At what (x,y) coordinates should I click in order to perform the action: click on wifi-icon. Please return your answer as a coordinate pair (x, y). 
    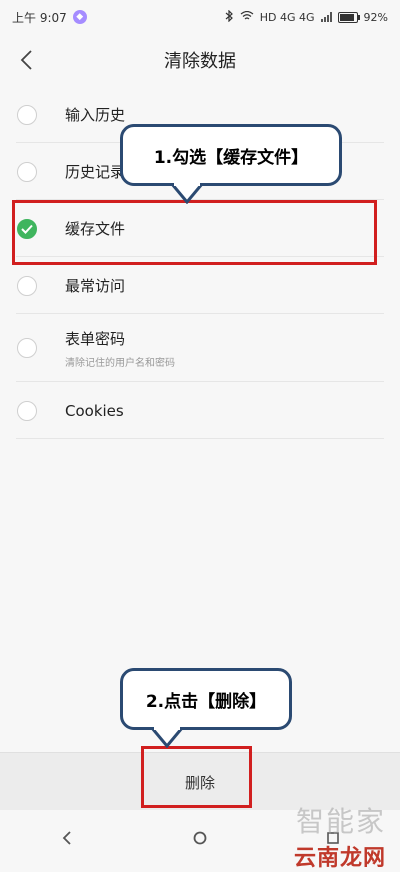
    Looking at the image, I should click on (247, 17).